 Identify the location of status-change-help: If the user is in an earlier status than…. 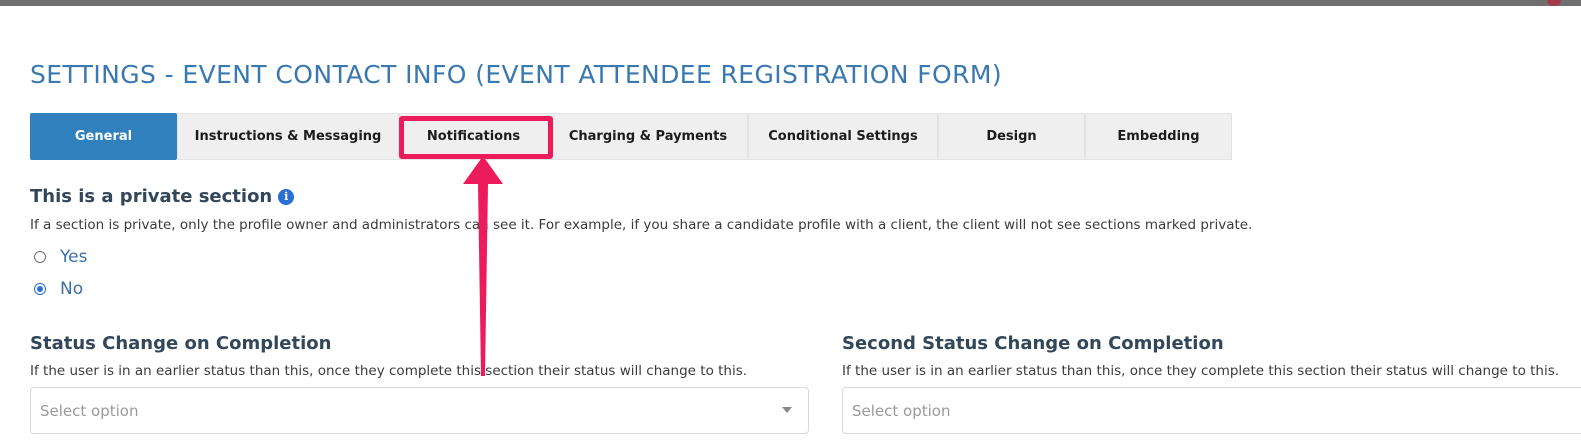
(389, 371).